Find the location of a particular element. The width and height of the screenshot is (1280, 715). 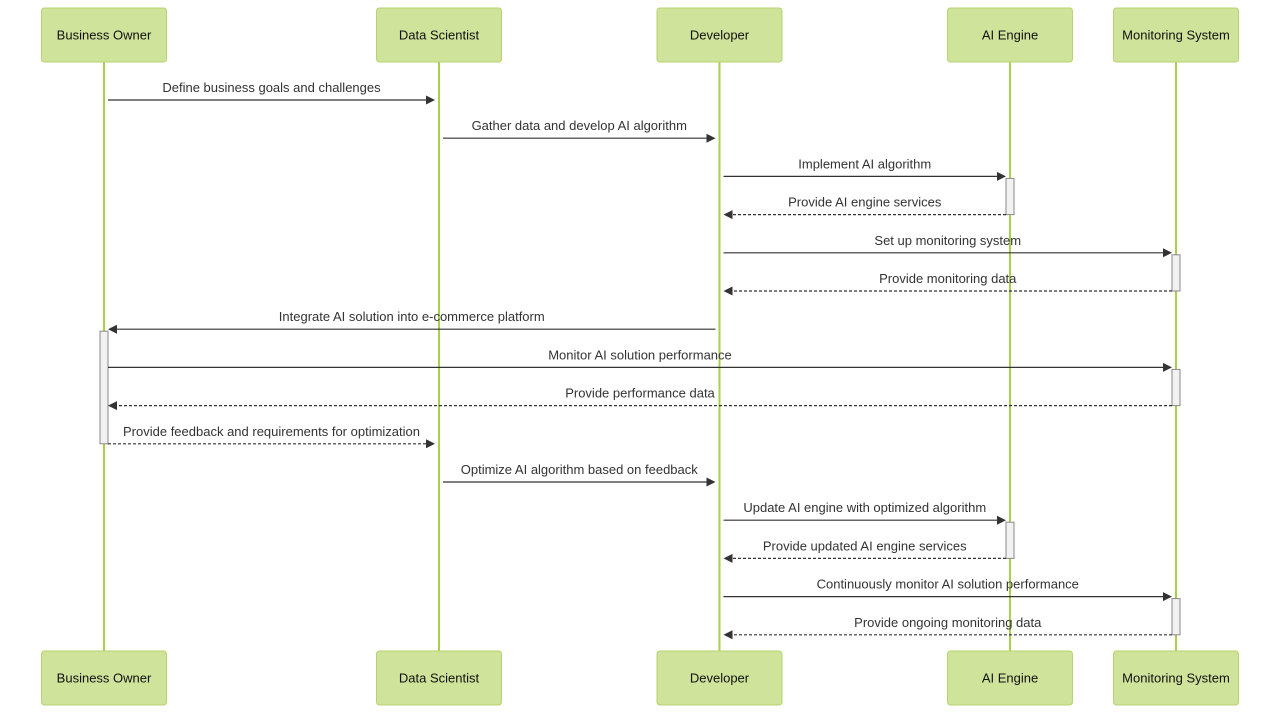

message-label: Gather data and develop AI algorithm is located at coordinates (579, 125).